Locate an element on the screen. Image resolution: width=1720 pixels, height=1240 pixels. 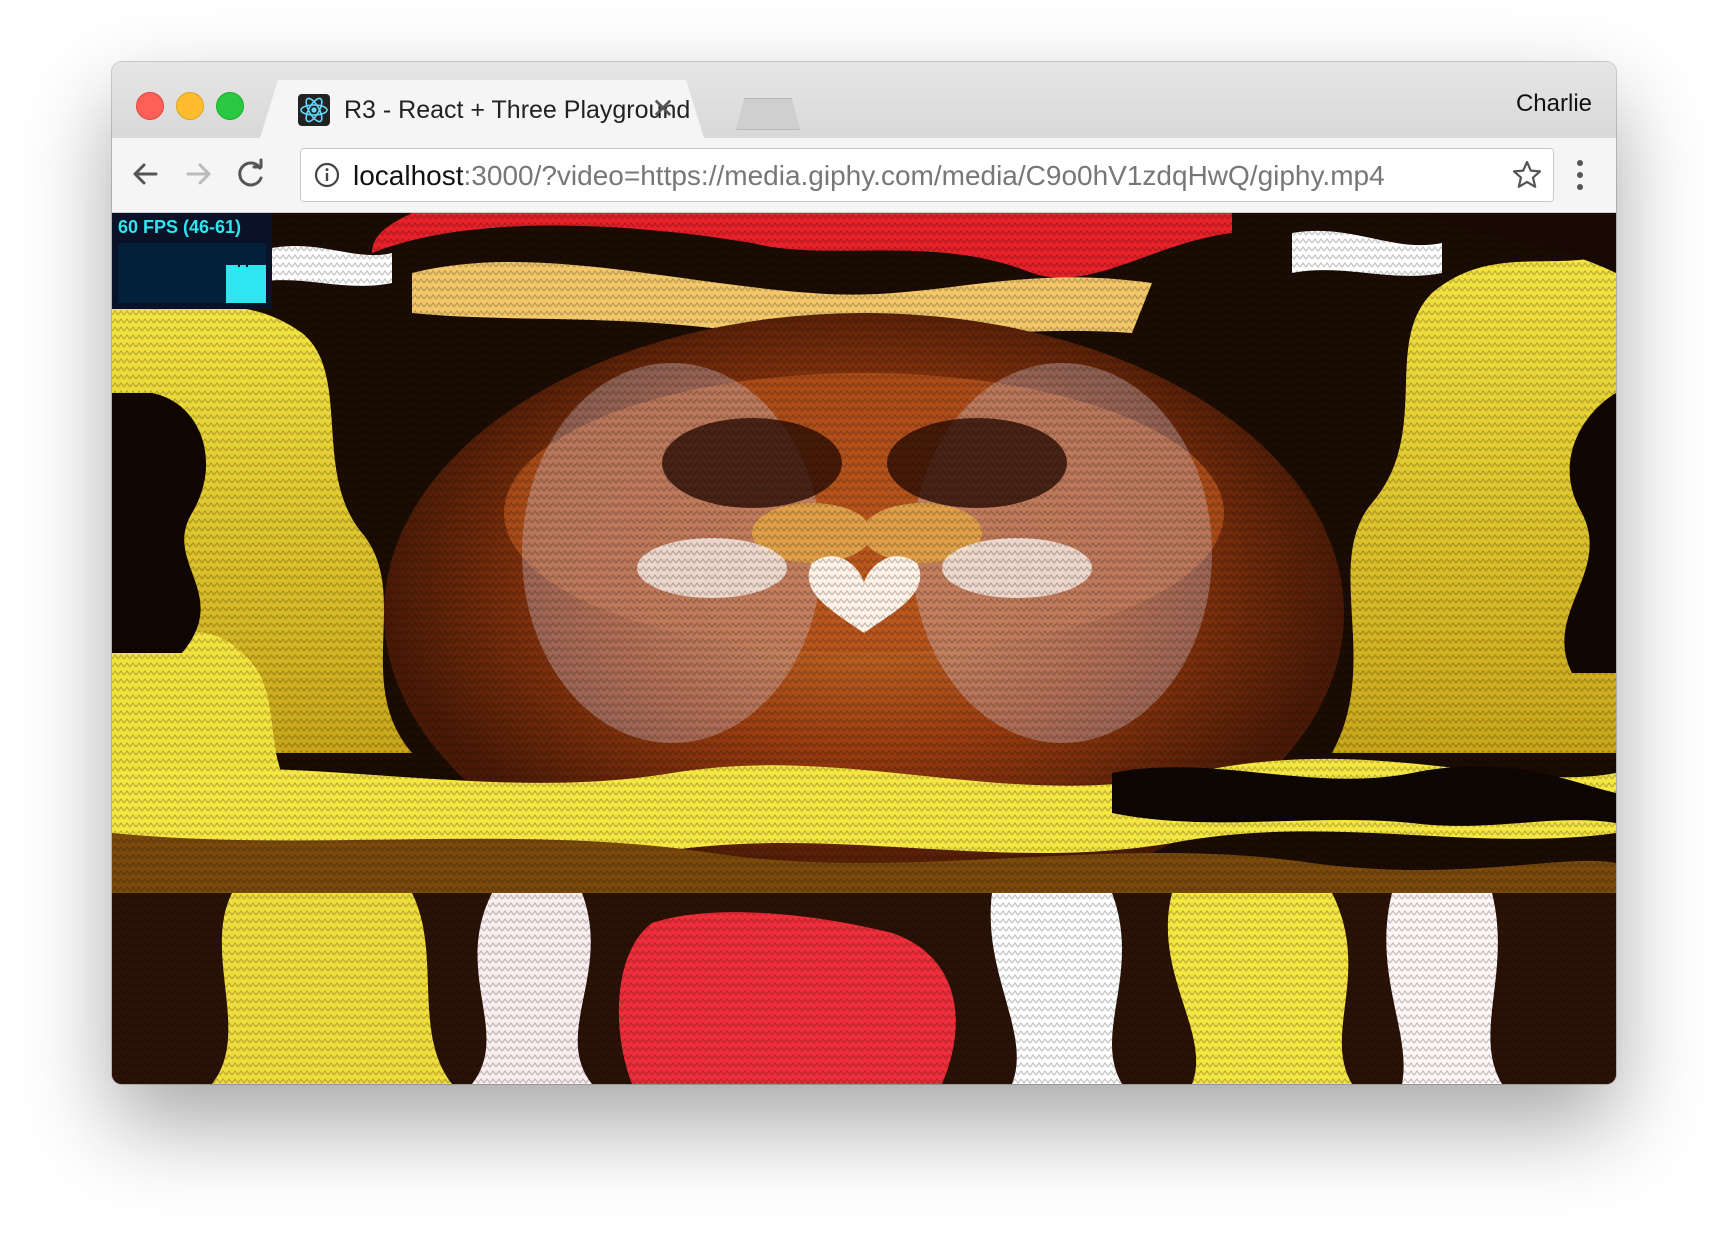
info-icon is located at coordinates (327, 175).